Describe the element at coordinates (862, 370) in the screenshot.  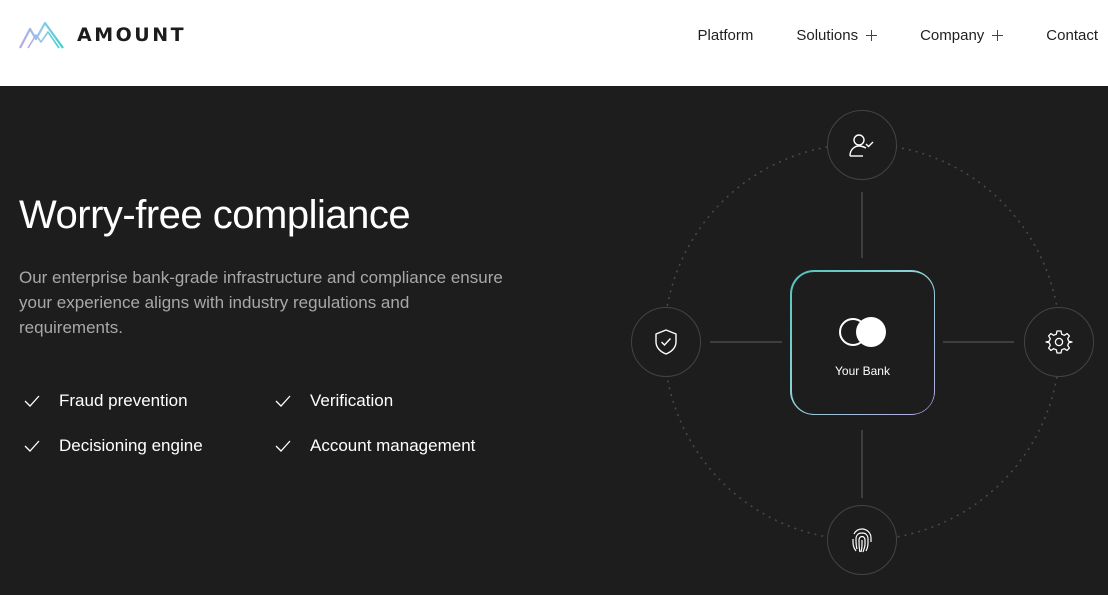
I see `your-bank-label: Your Bank` at that location.